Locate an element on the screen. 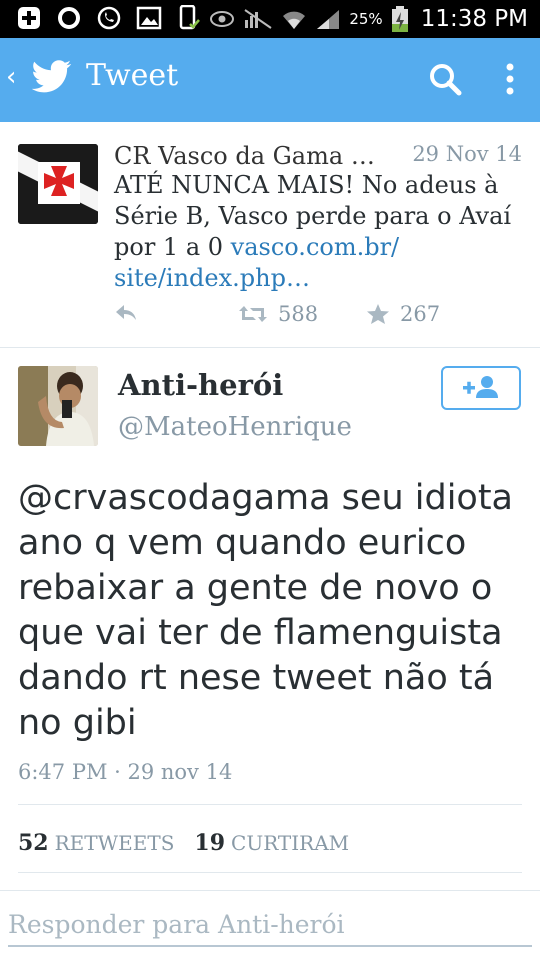 This screenshot has width=540, height=960. eye-icon is located at coordinates (222, 19).